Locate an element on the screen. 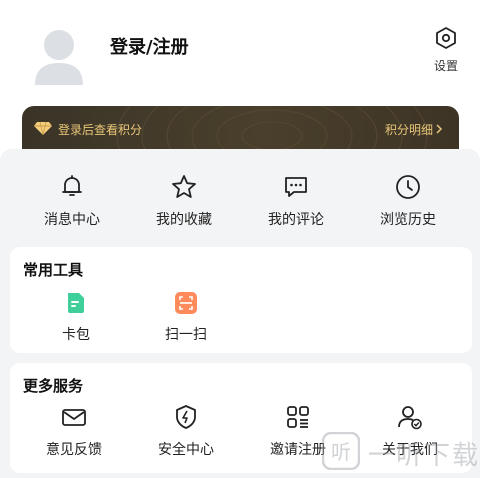  avatar is located at coordinates (59, 56).